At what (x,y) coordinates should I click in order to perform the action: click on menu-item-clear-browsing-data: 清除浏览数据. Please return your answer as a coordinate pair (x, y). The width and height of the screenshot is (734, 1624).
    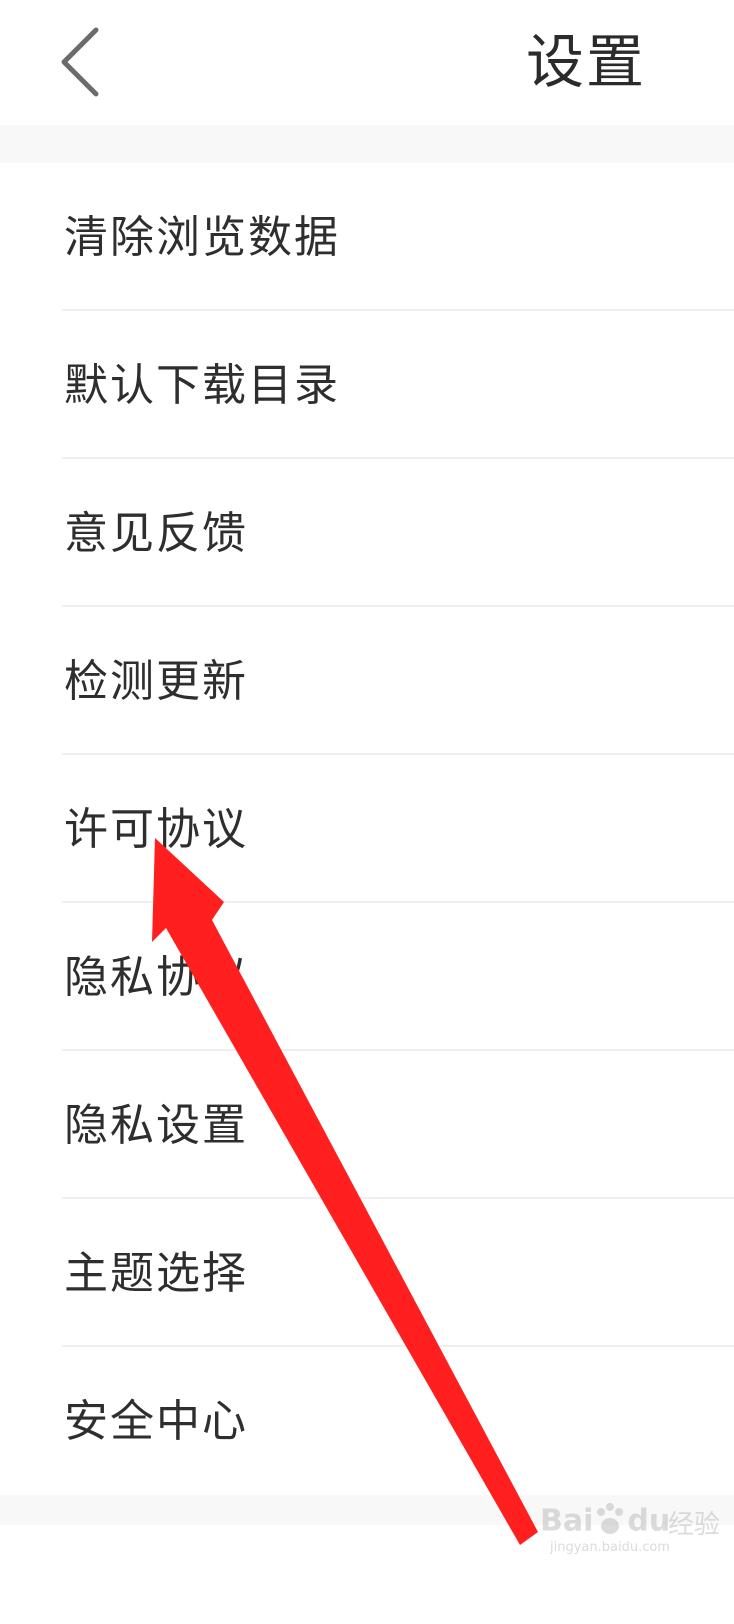
    Looking at the image, I should click on (367, 237).